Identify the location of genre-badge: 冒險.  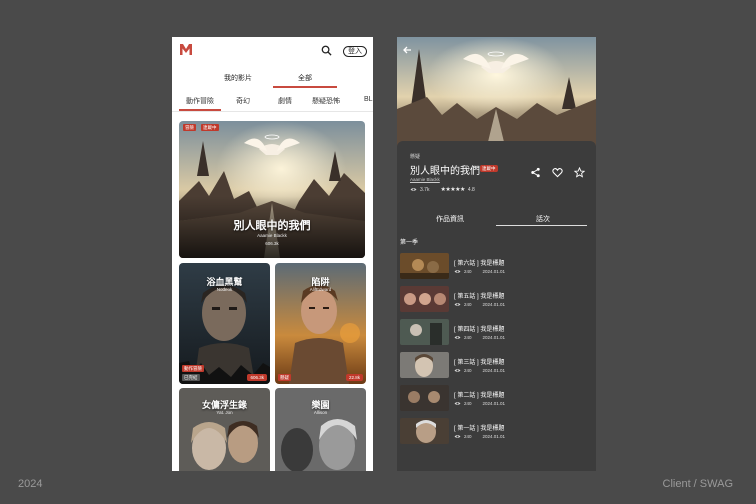
(189, 127).